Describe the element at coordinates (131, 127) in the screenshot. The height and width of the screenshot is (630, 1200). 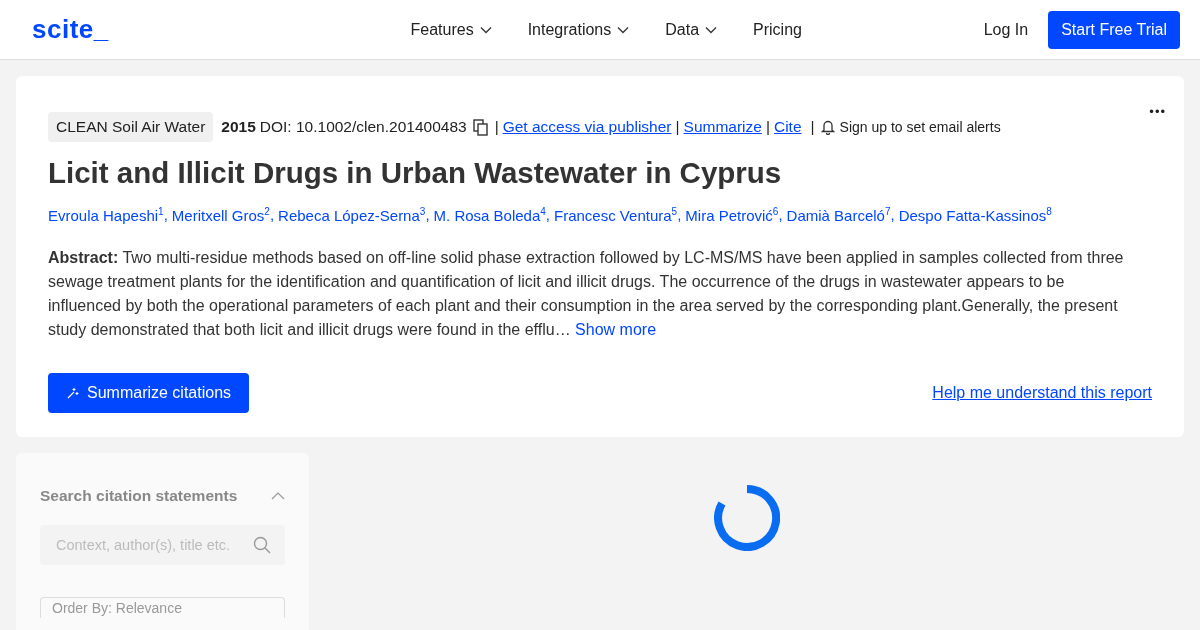
I see `journal-tag: CLEAN Soil Air Water` at that location.